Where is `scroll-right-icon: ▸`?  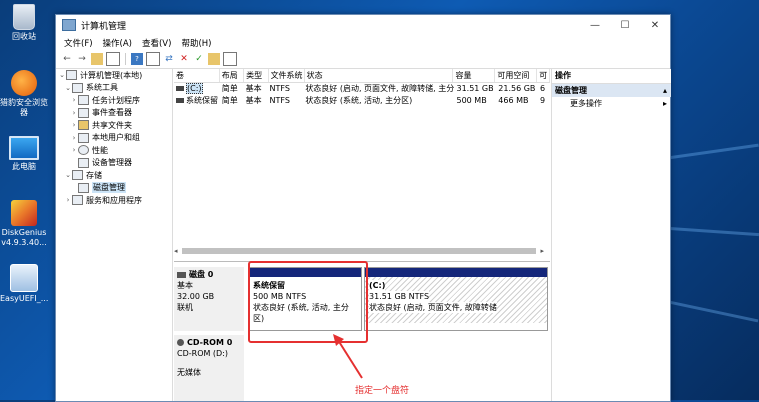 scroll-right-icon: ▸ is located at coordinates (542, 251).